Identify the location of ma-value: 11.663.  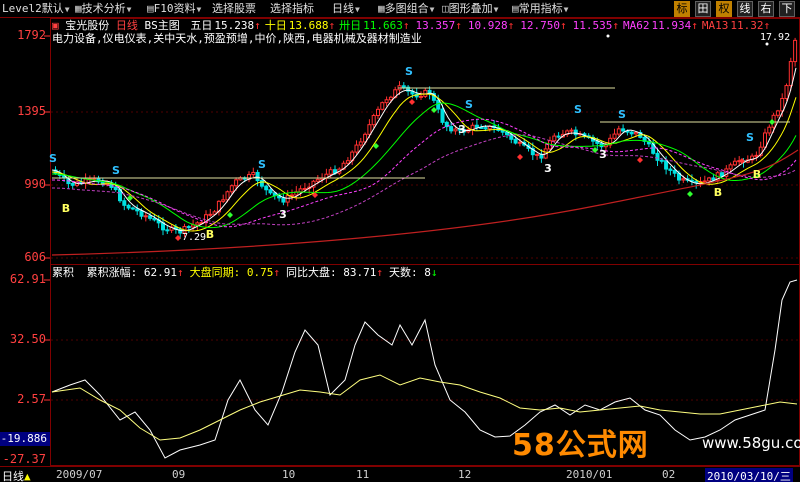
(383, 25).